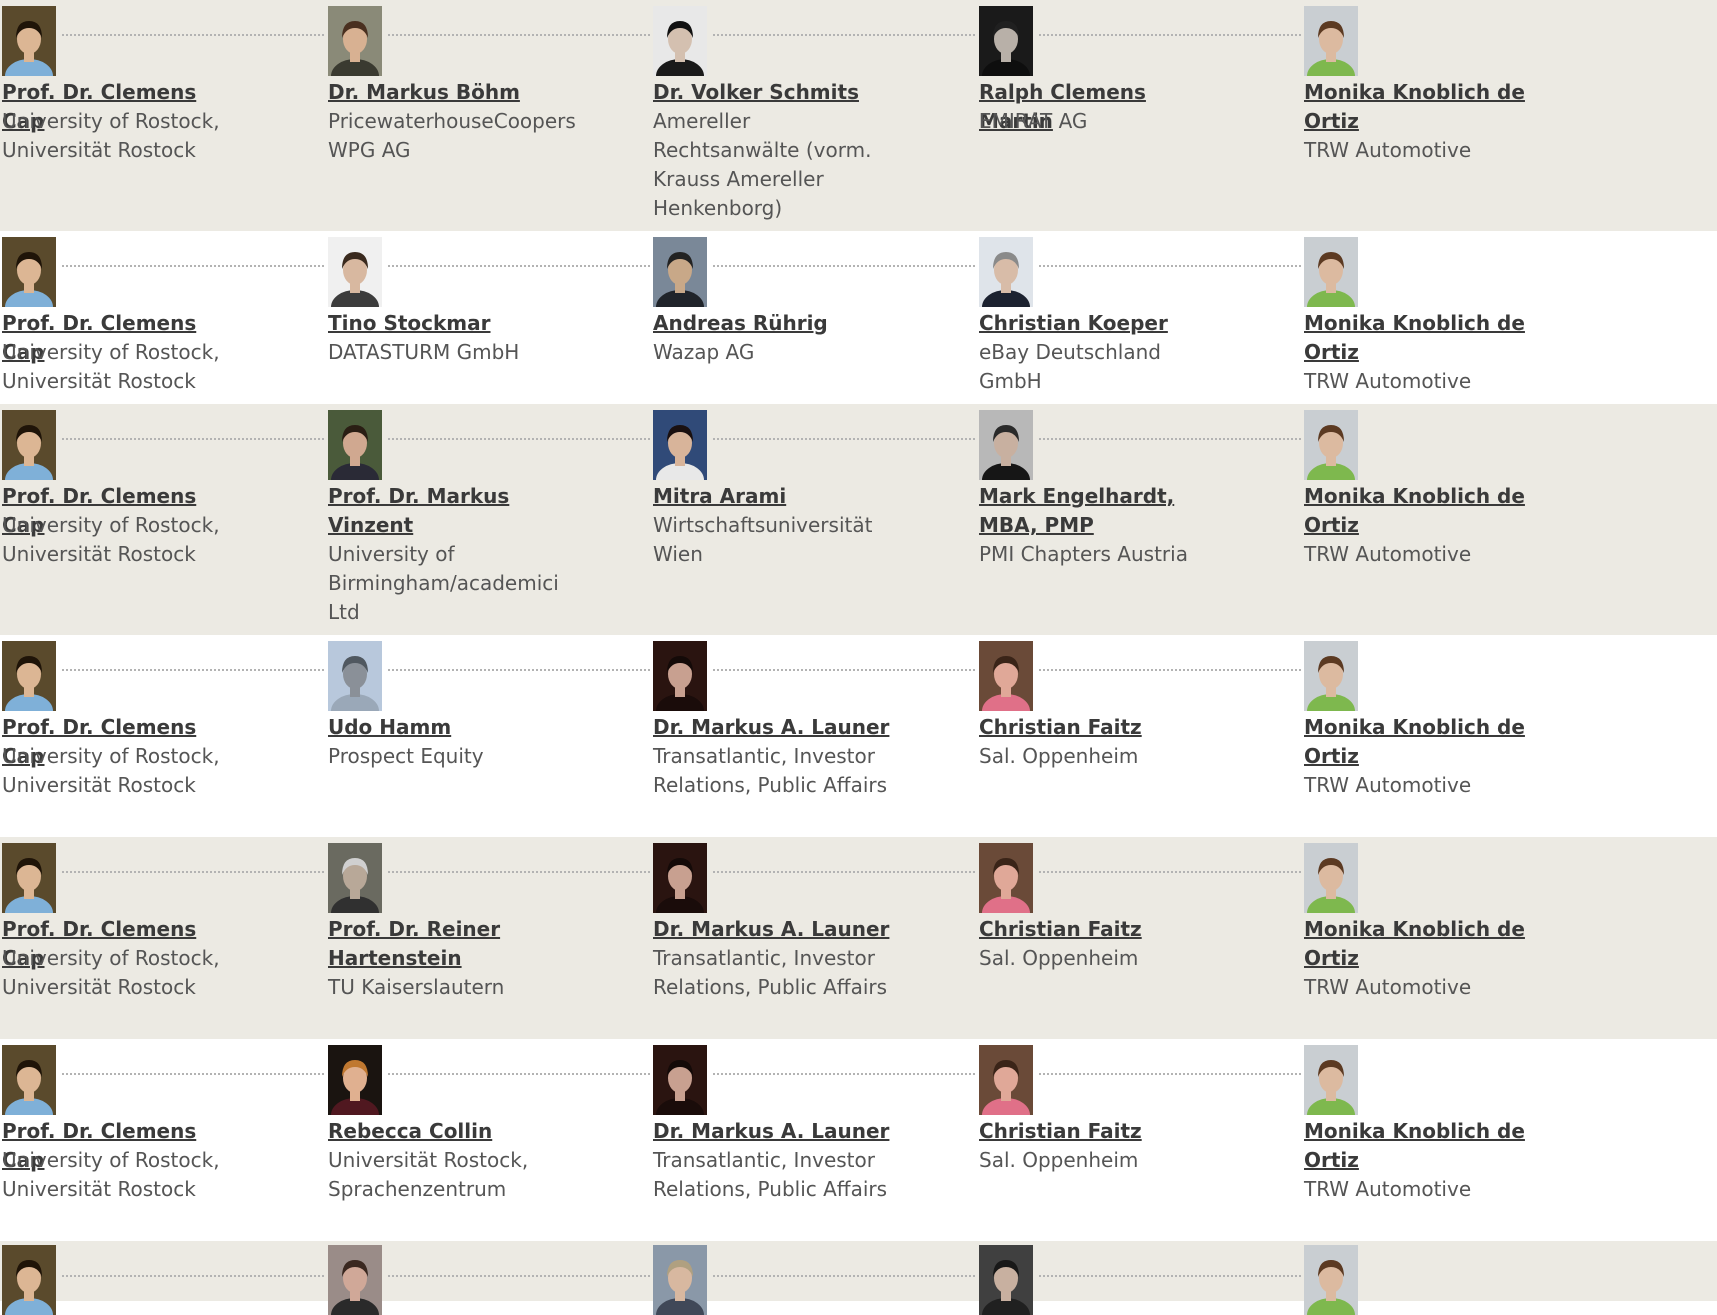 The image size is (1717, 1315). I want to click on contact-name-link: Andreas Rührig, so click(773, 323).